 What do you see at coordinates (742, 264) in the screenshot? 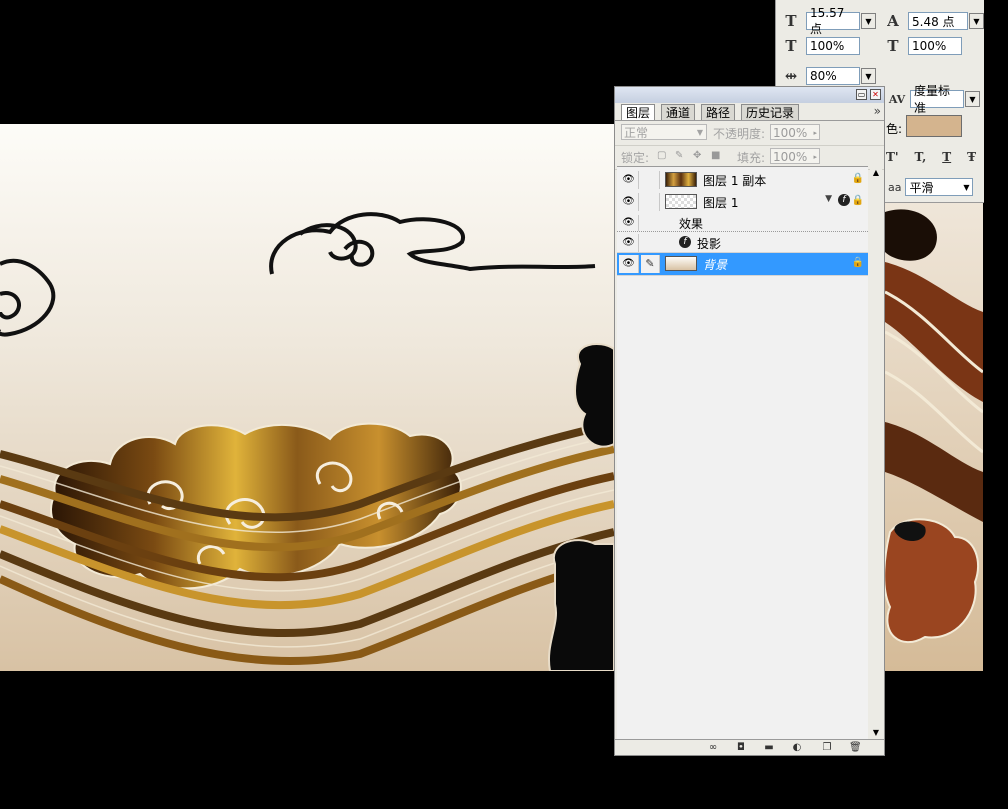
I see `layer-row-selected: 👁 ✎ 背景 🔒` at bounding box center [742, 264].